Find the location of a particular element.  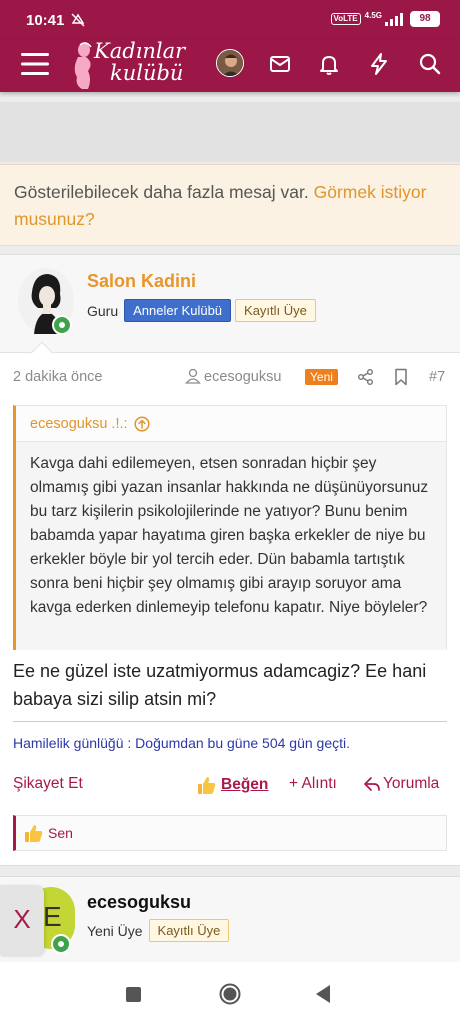

share-icon is located at coordinates (366, 377).